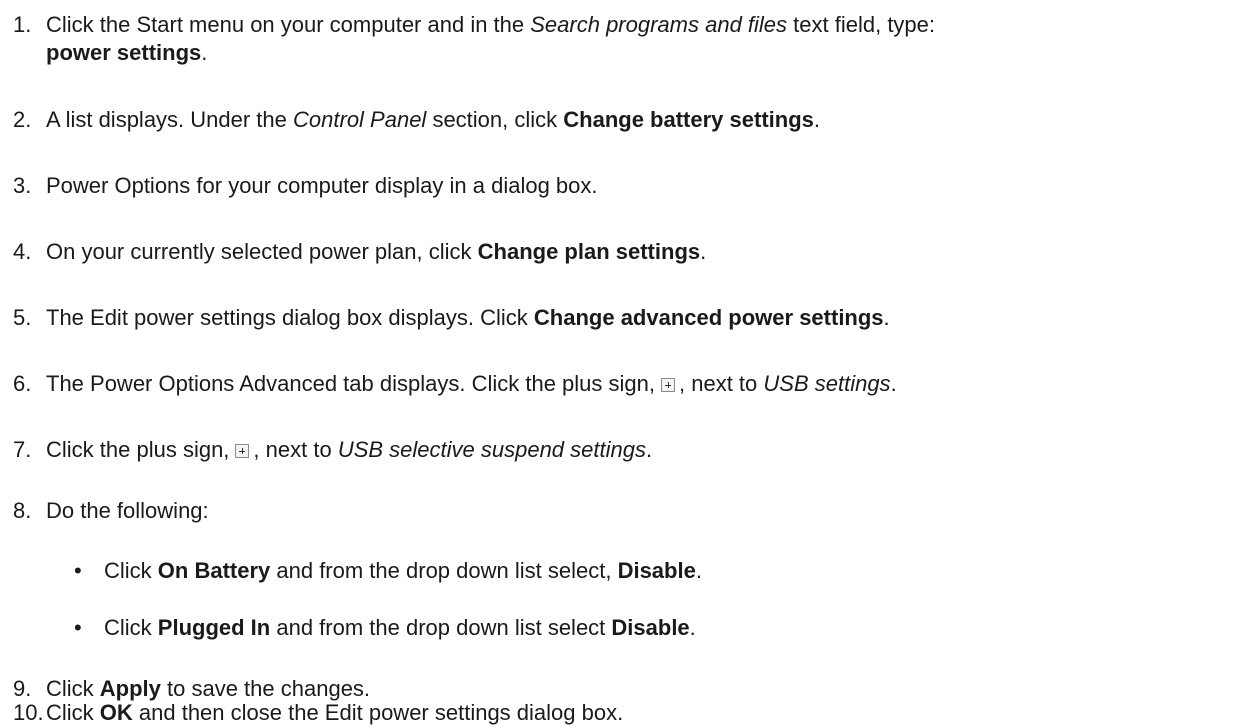  I want to click on step-number: 1., so click(22, 24).